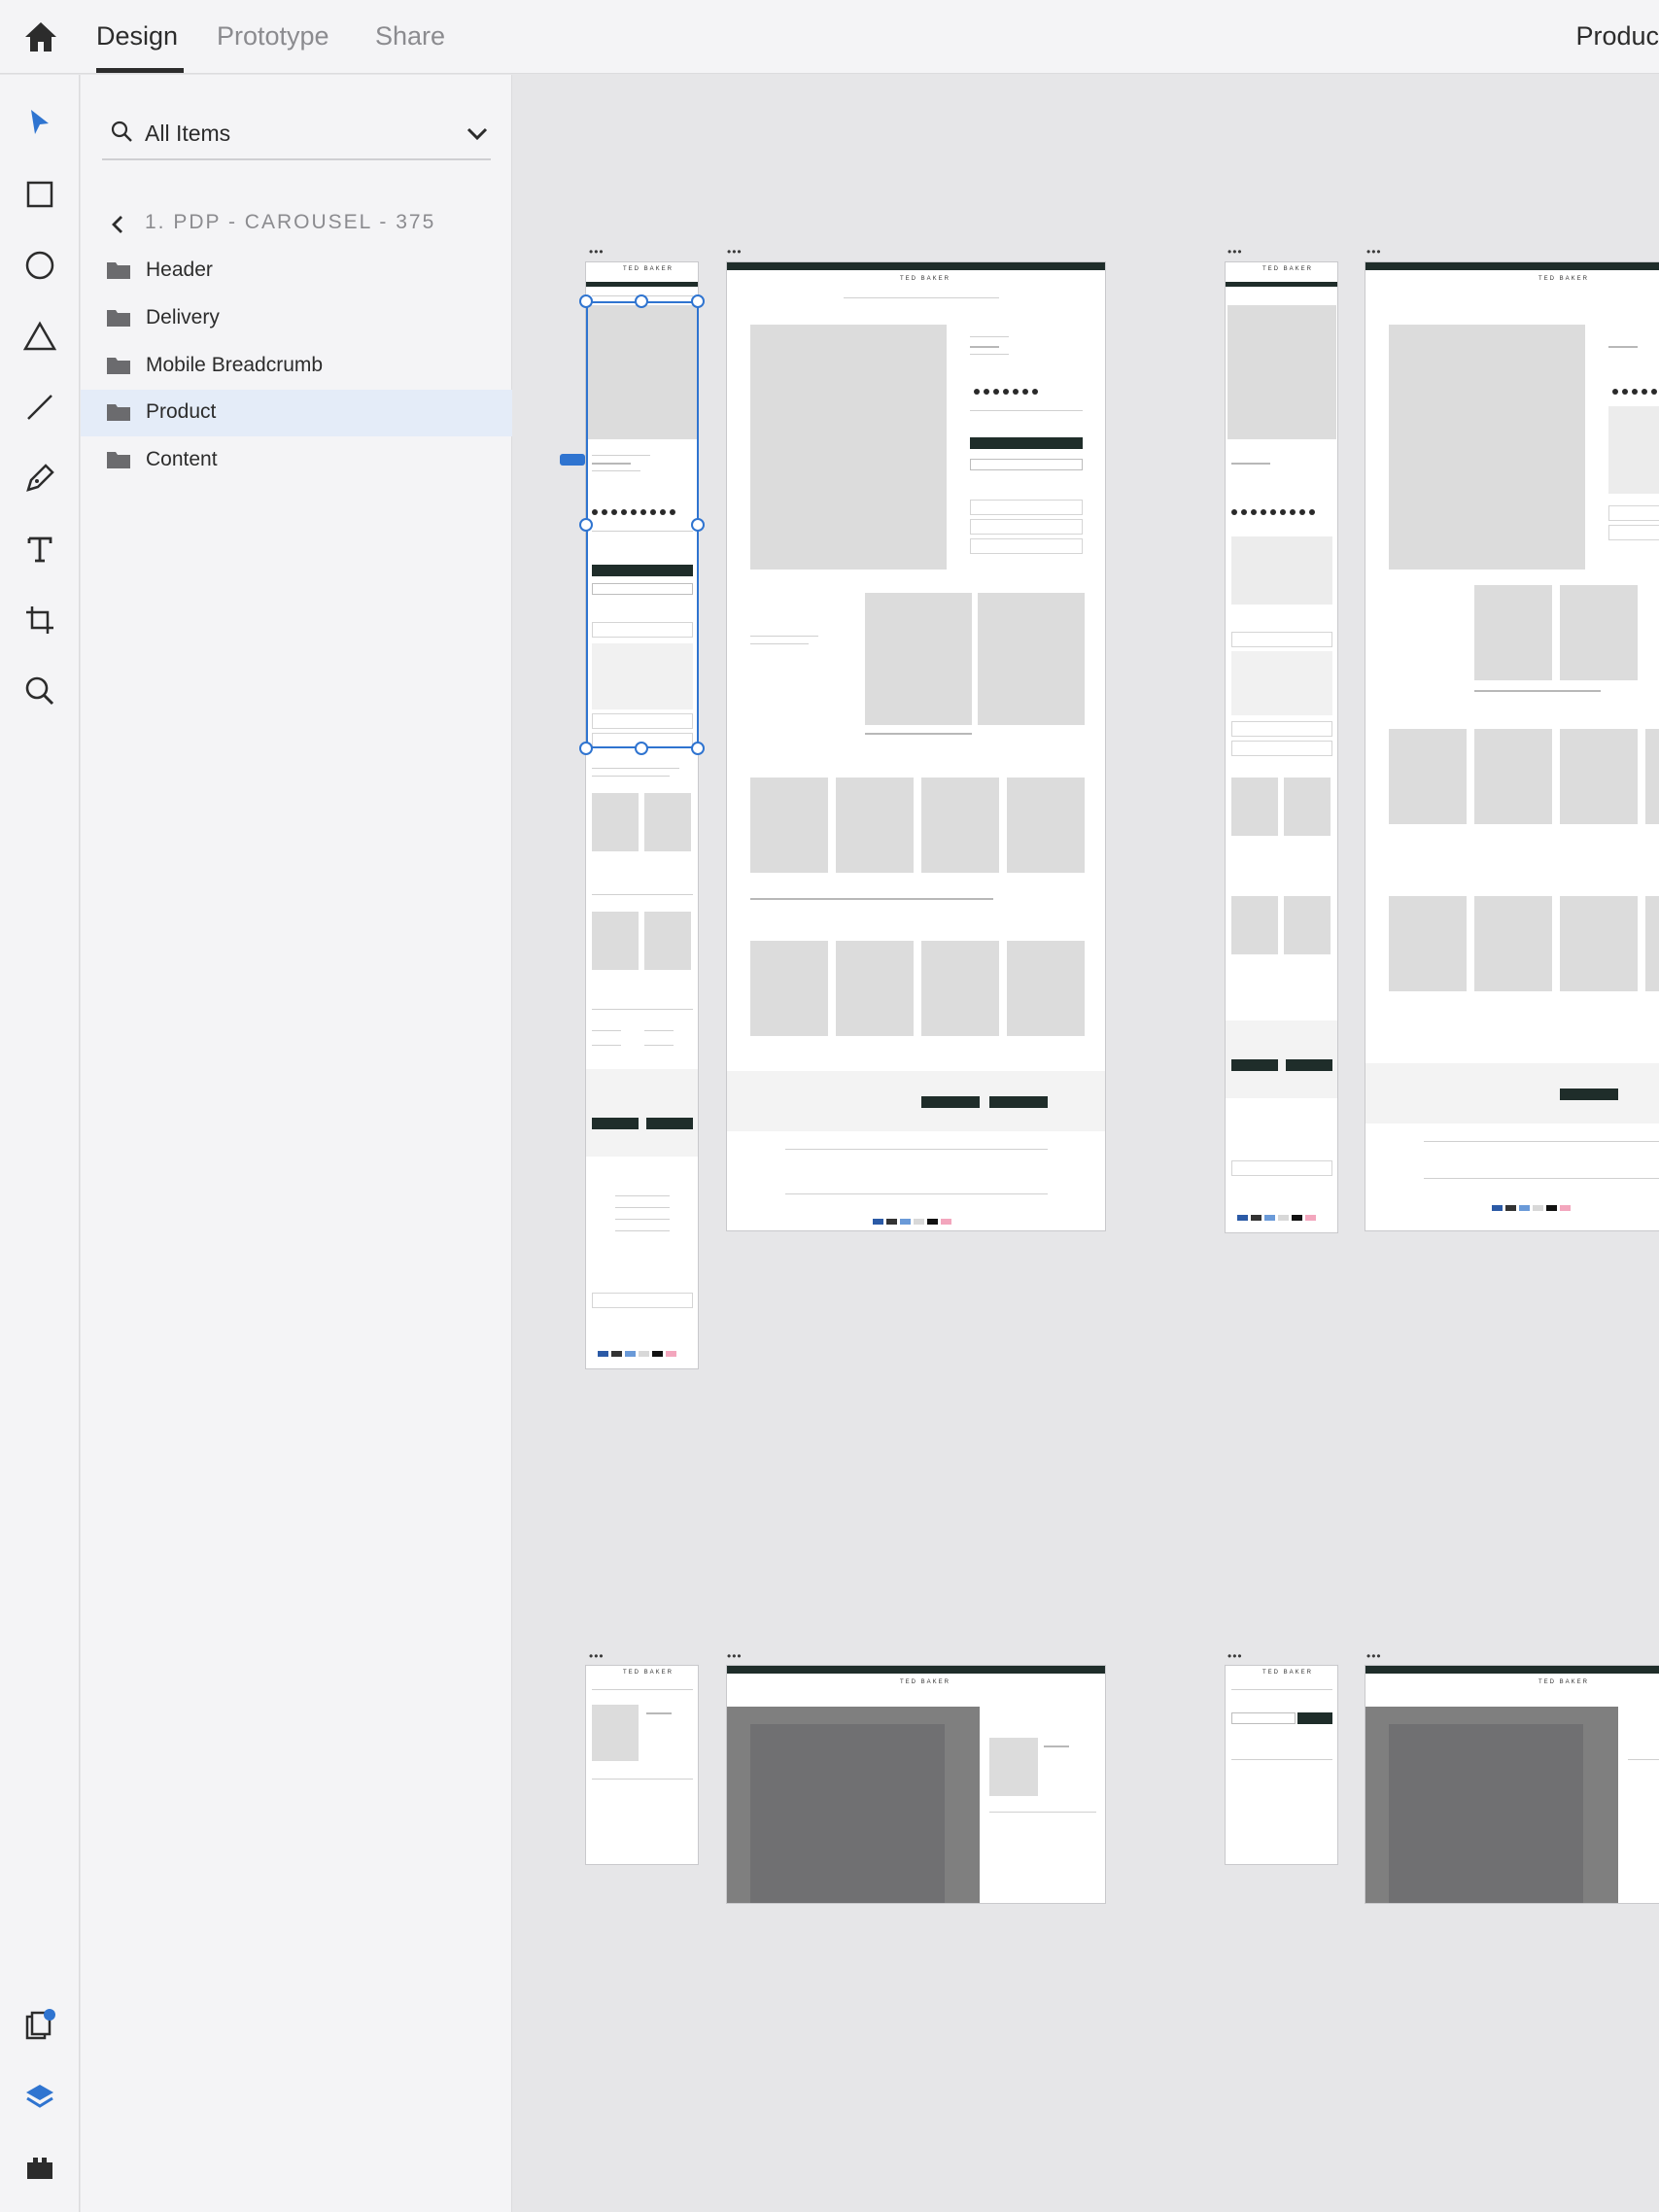 The height and width of the screenshot is (2212, 1659). What do you see at coordinates (290, 133) in the screenshot?
I see `search-input` at bounding box center [290, 133].